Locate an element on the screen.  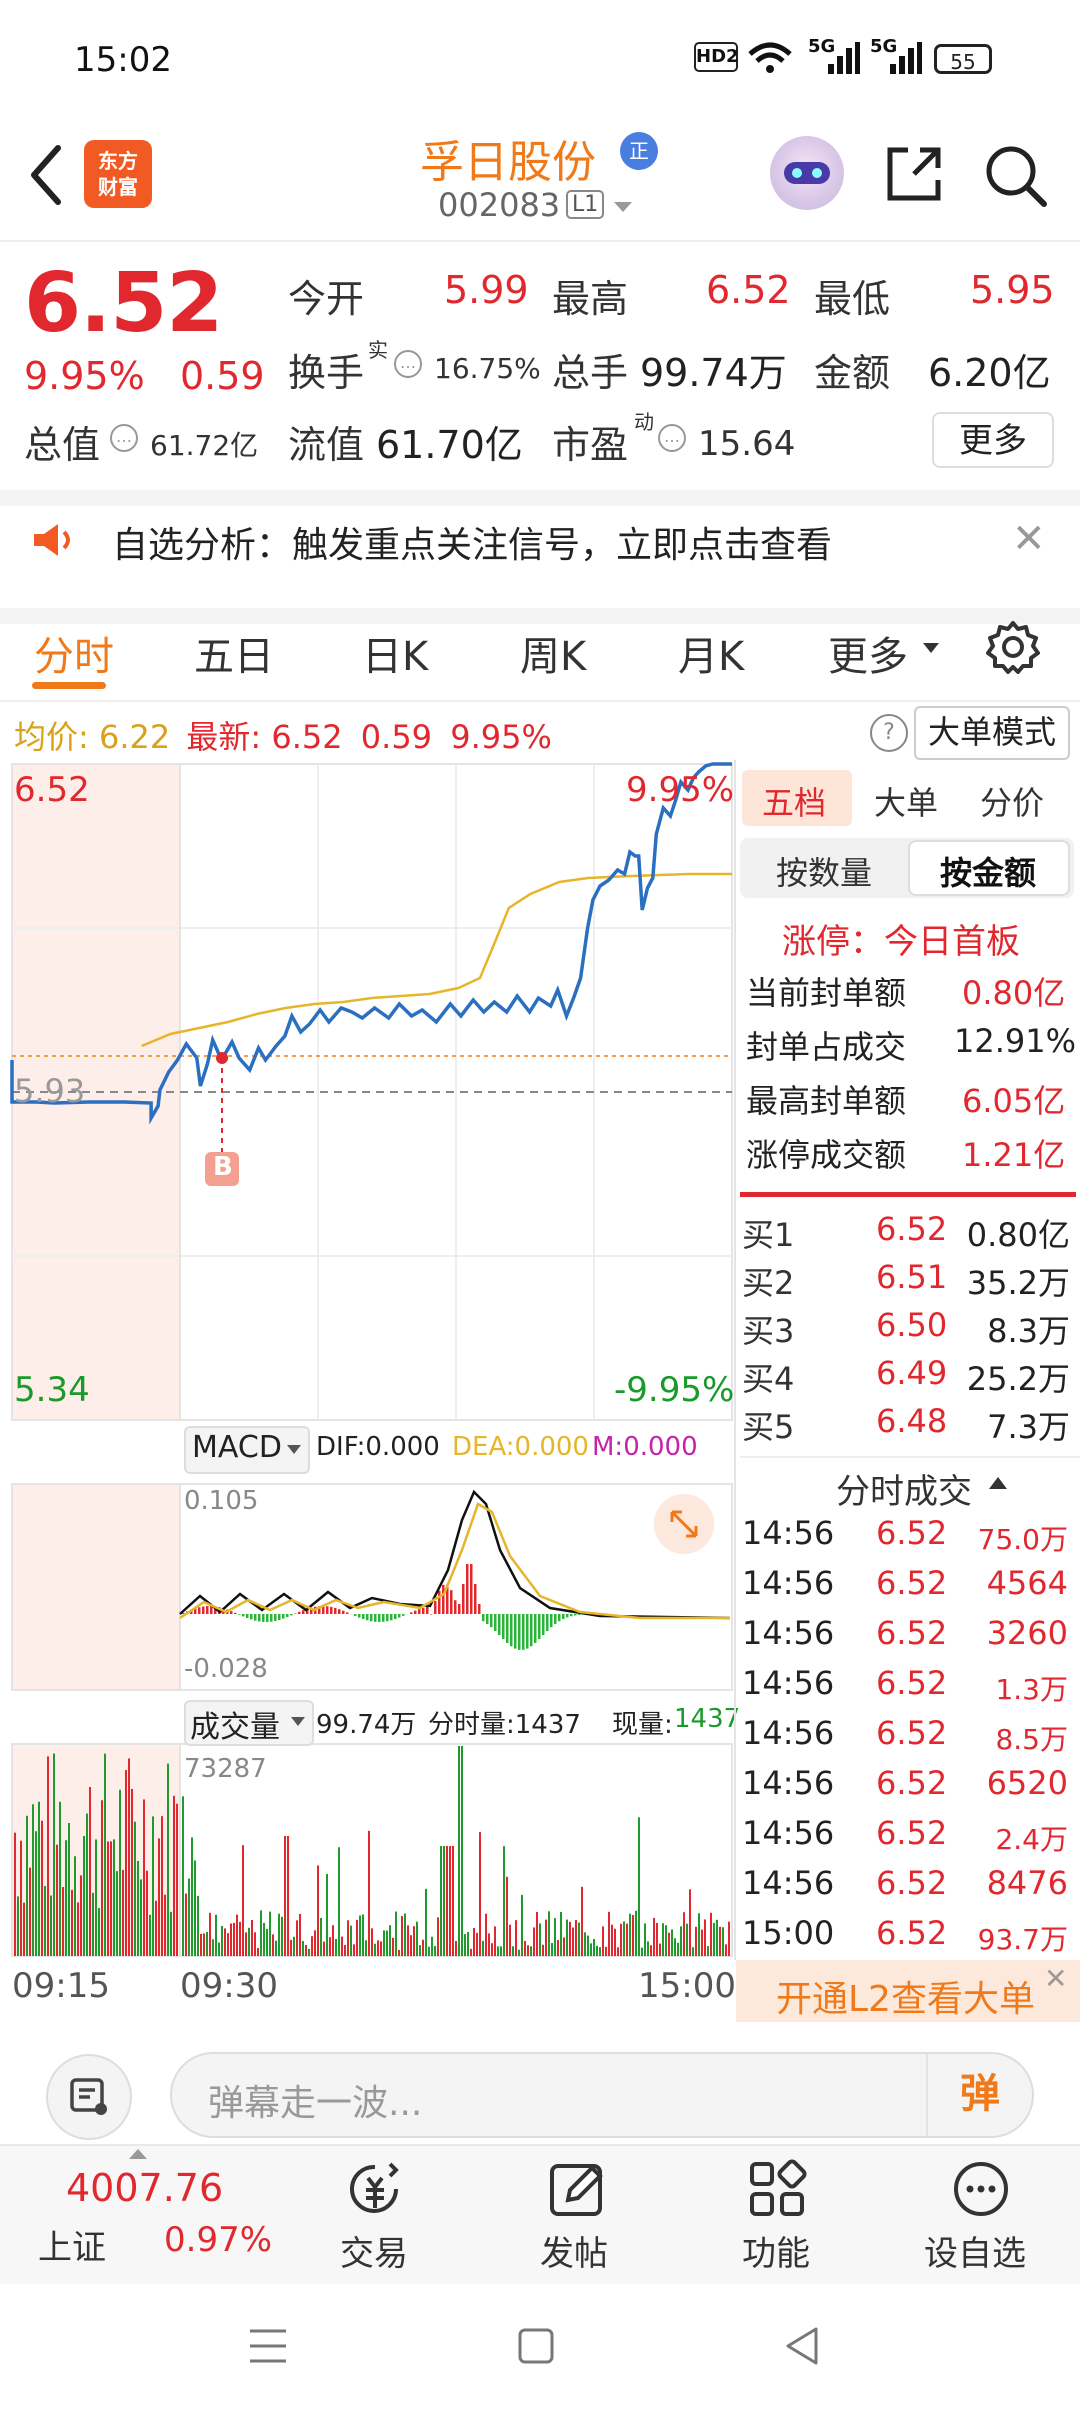
more-button: 更多 is located at coordinates (993, 440).